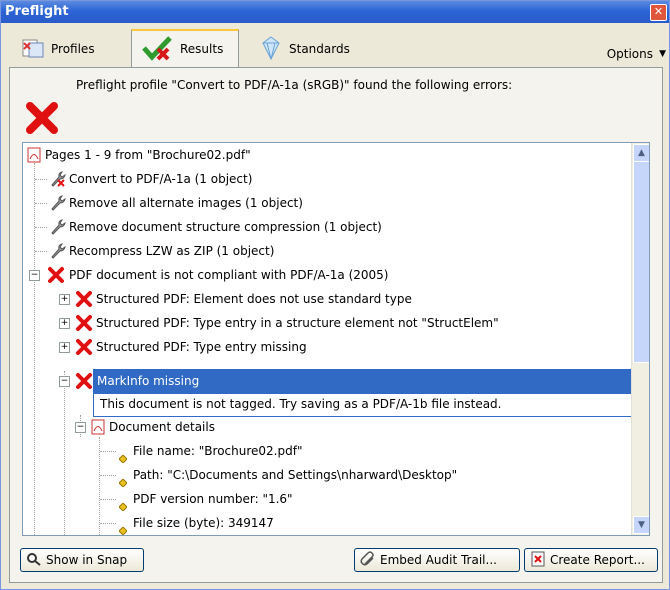 This screenshot has width=670, height=590. What do you see at coordinates (159, 49) in the screenshot?
I see `results-check-icon` at bounding box center [159, 49].